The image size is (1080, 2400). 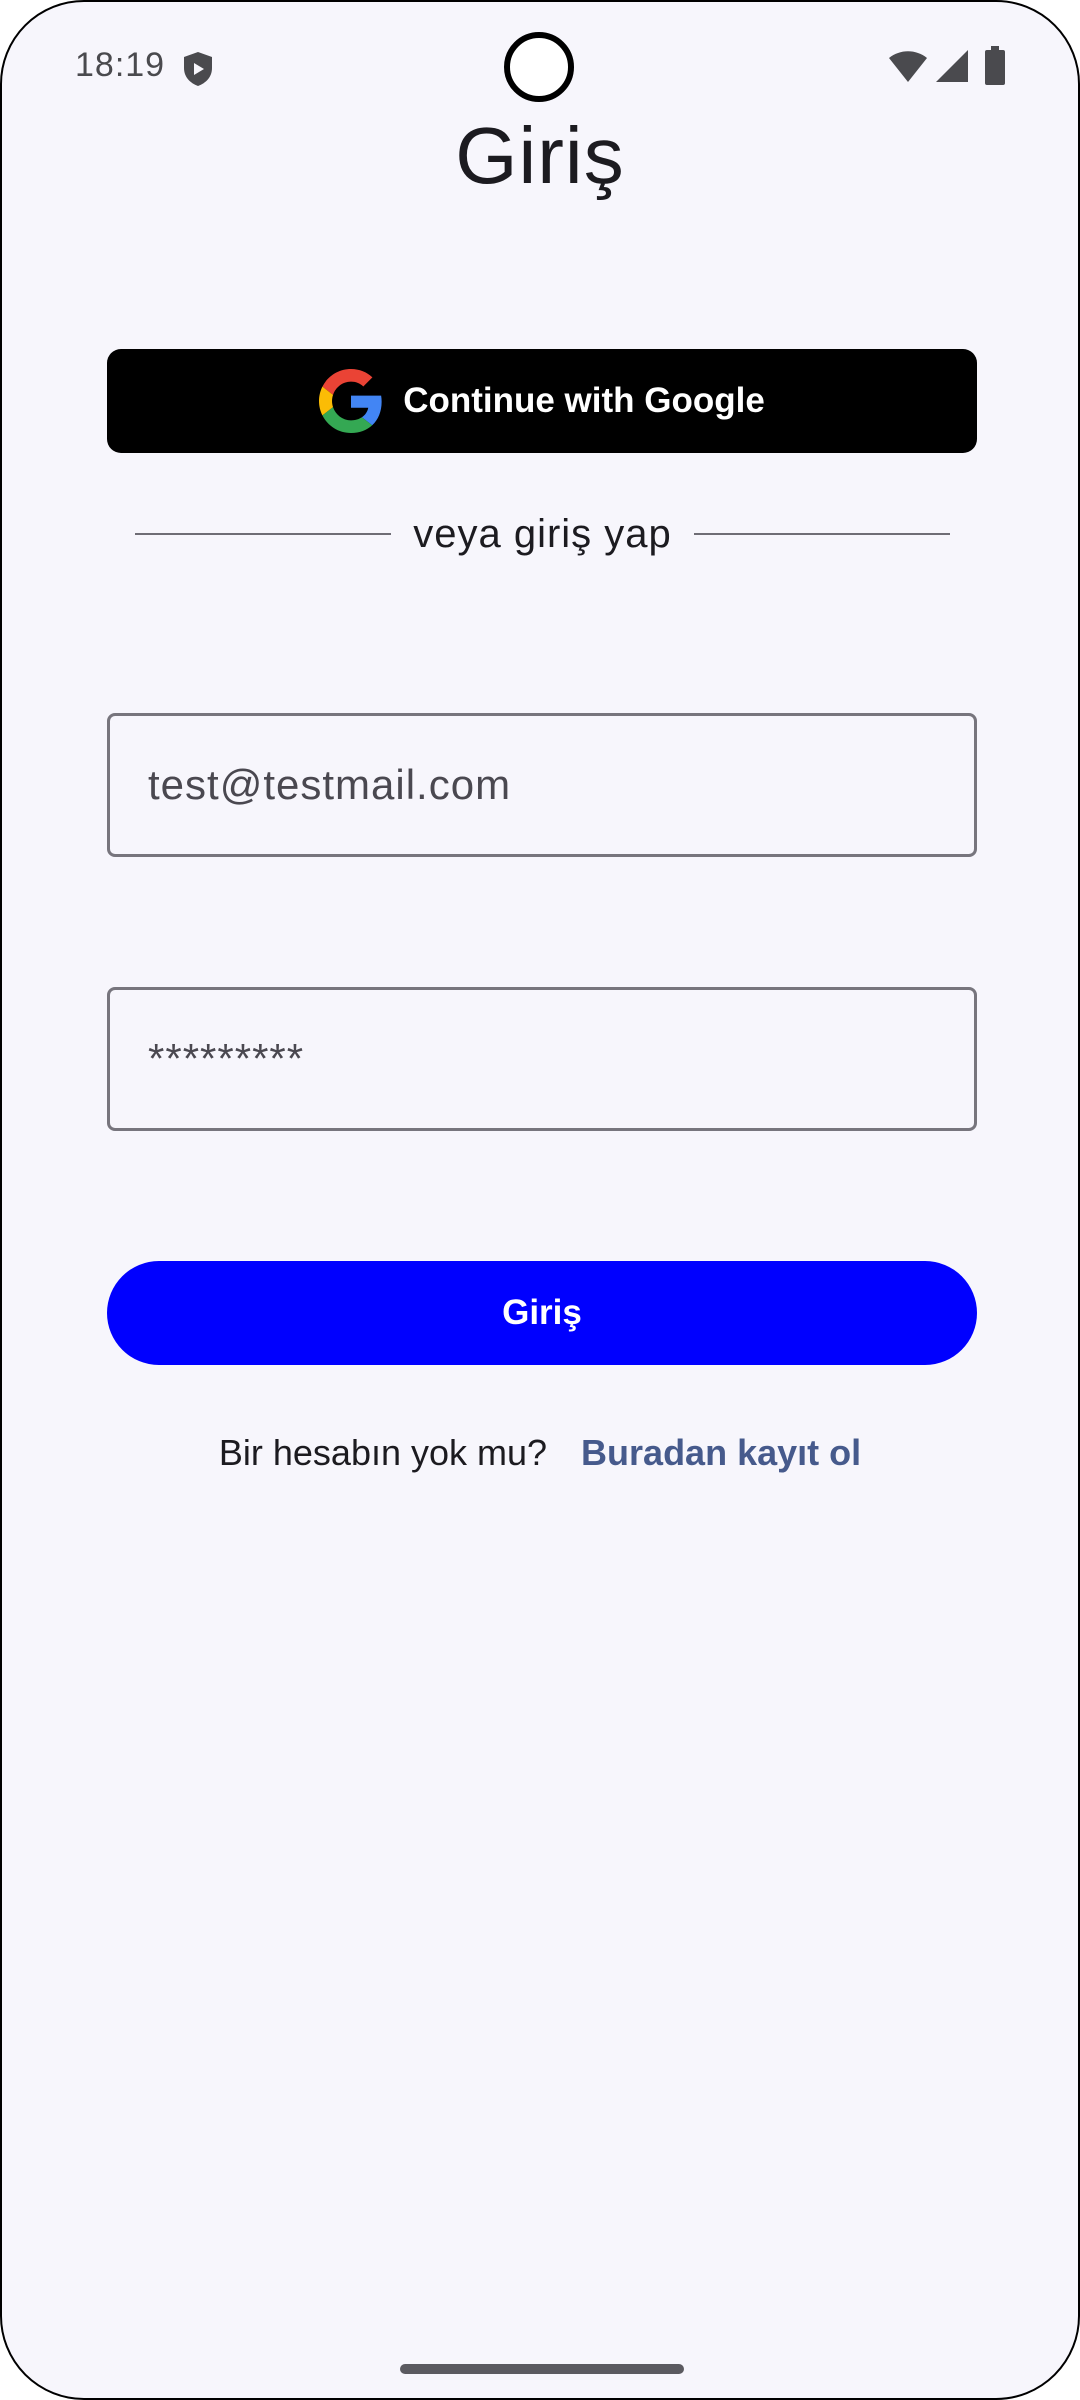 What do you see at coordinates (542, 1059) in the screenshot?
I see `password-field: *********` at bounding box center [542, 1059].